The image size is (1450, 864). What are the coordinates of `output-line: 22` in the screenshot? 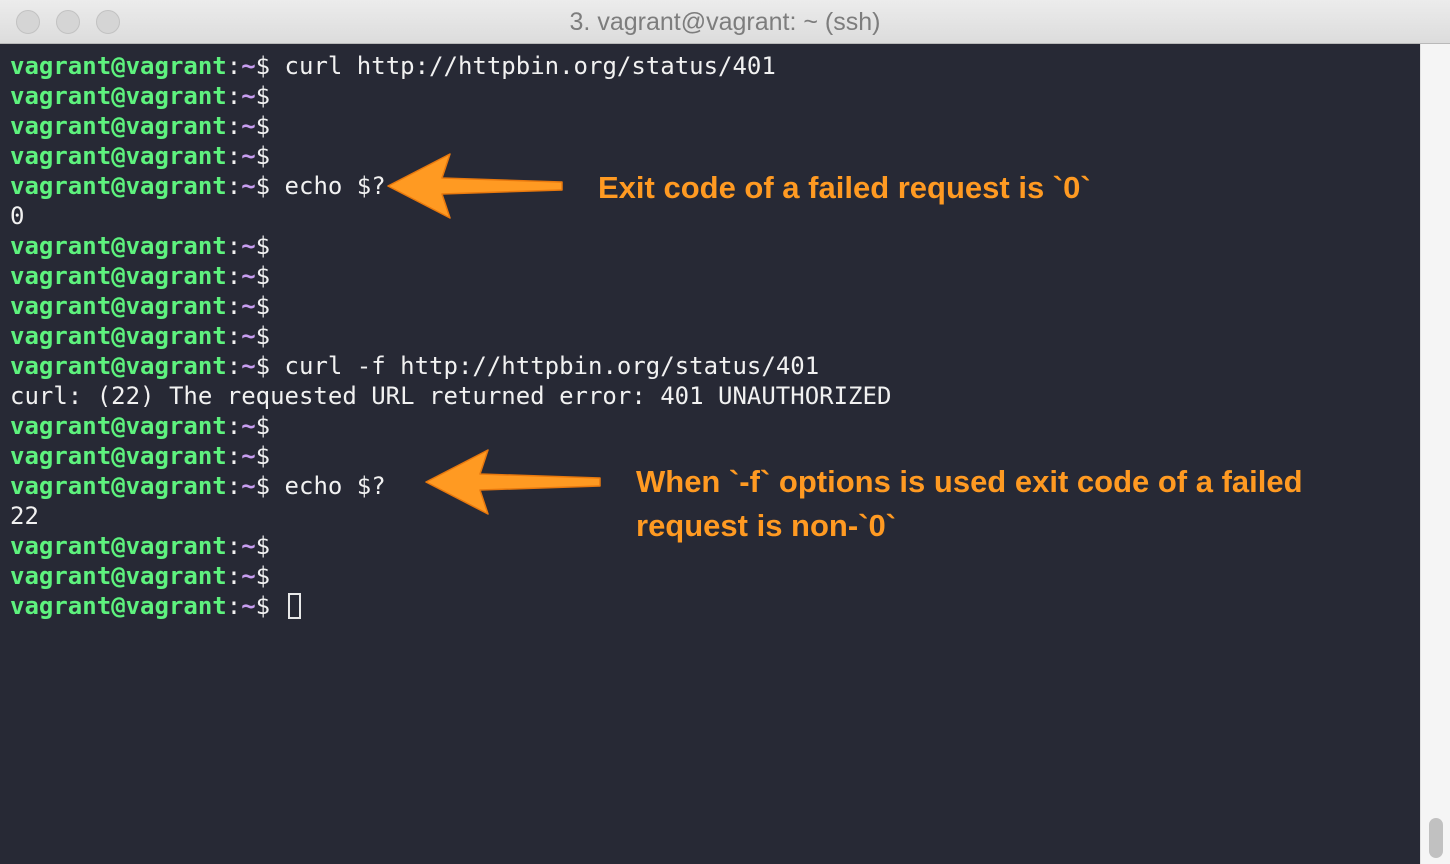 It's located at (24, 516).